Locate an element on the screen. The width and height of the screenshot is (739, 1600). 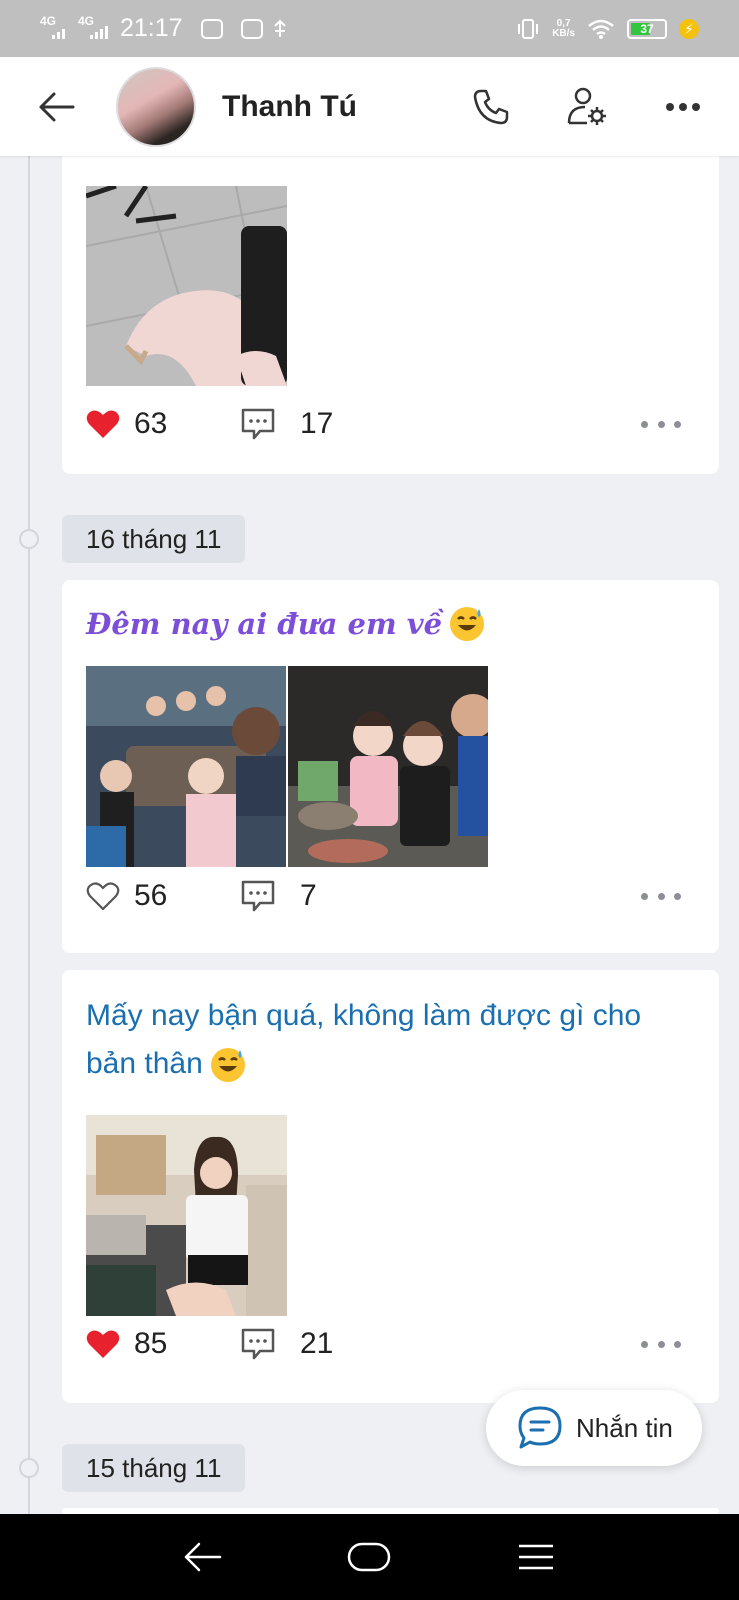
nav-back-button is located at coordinates (203, 1557).